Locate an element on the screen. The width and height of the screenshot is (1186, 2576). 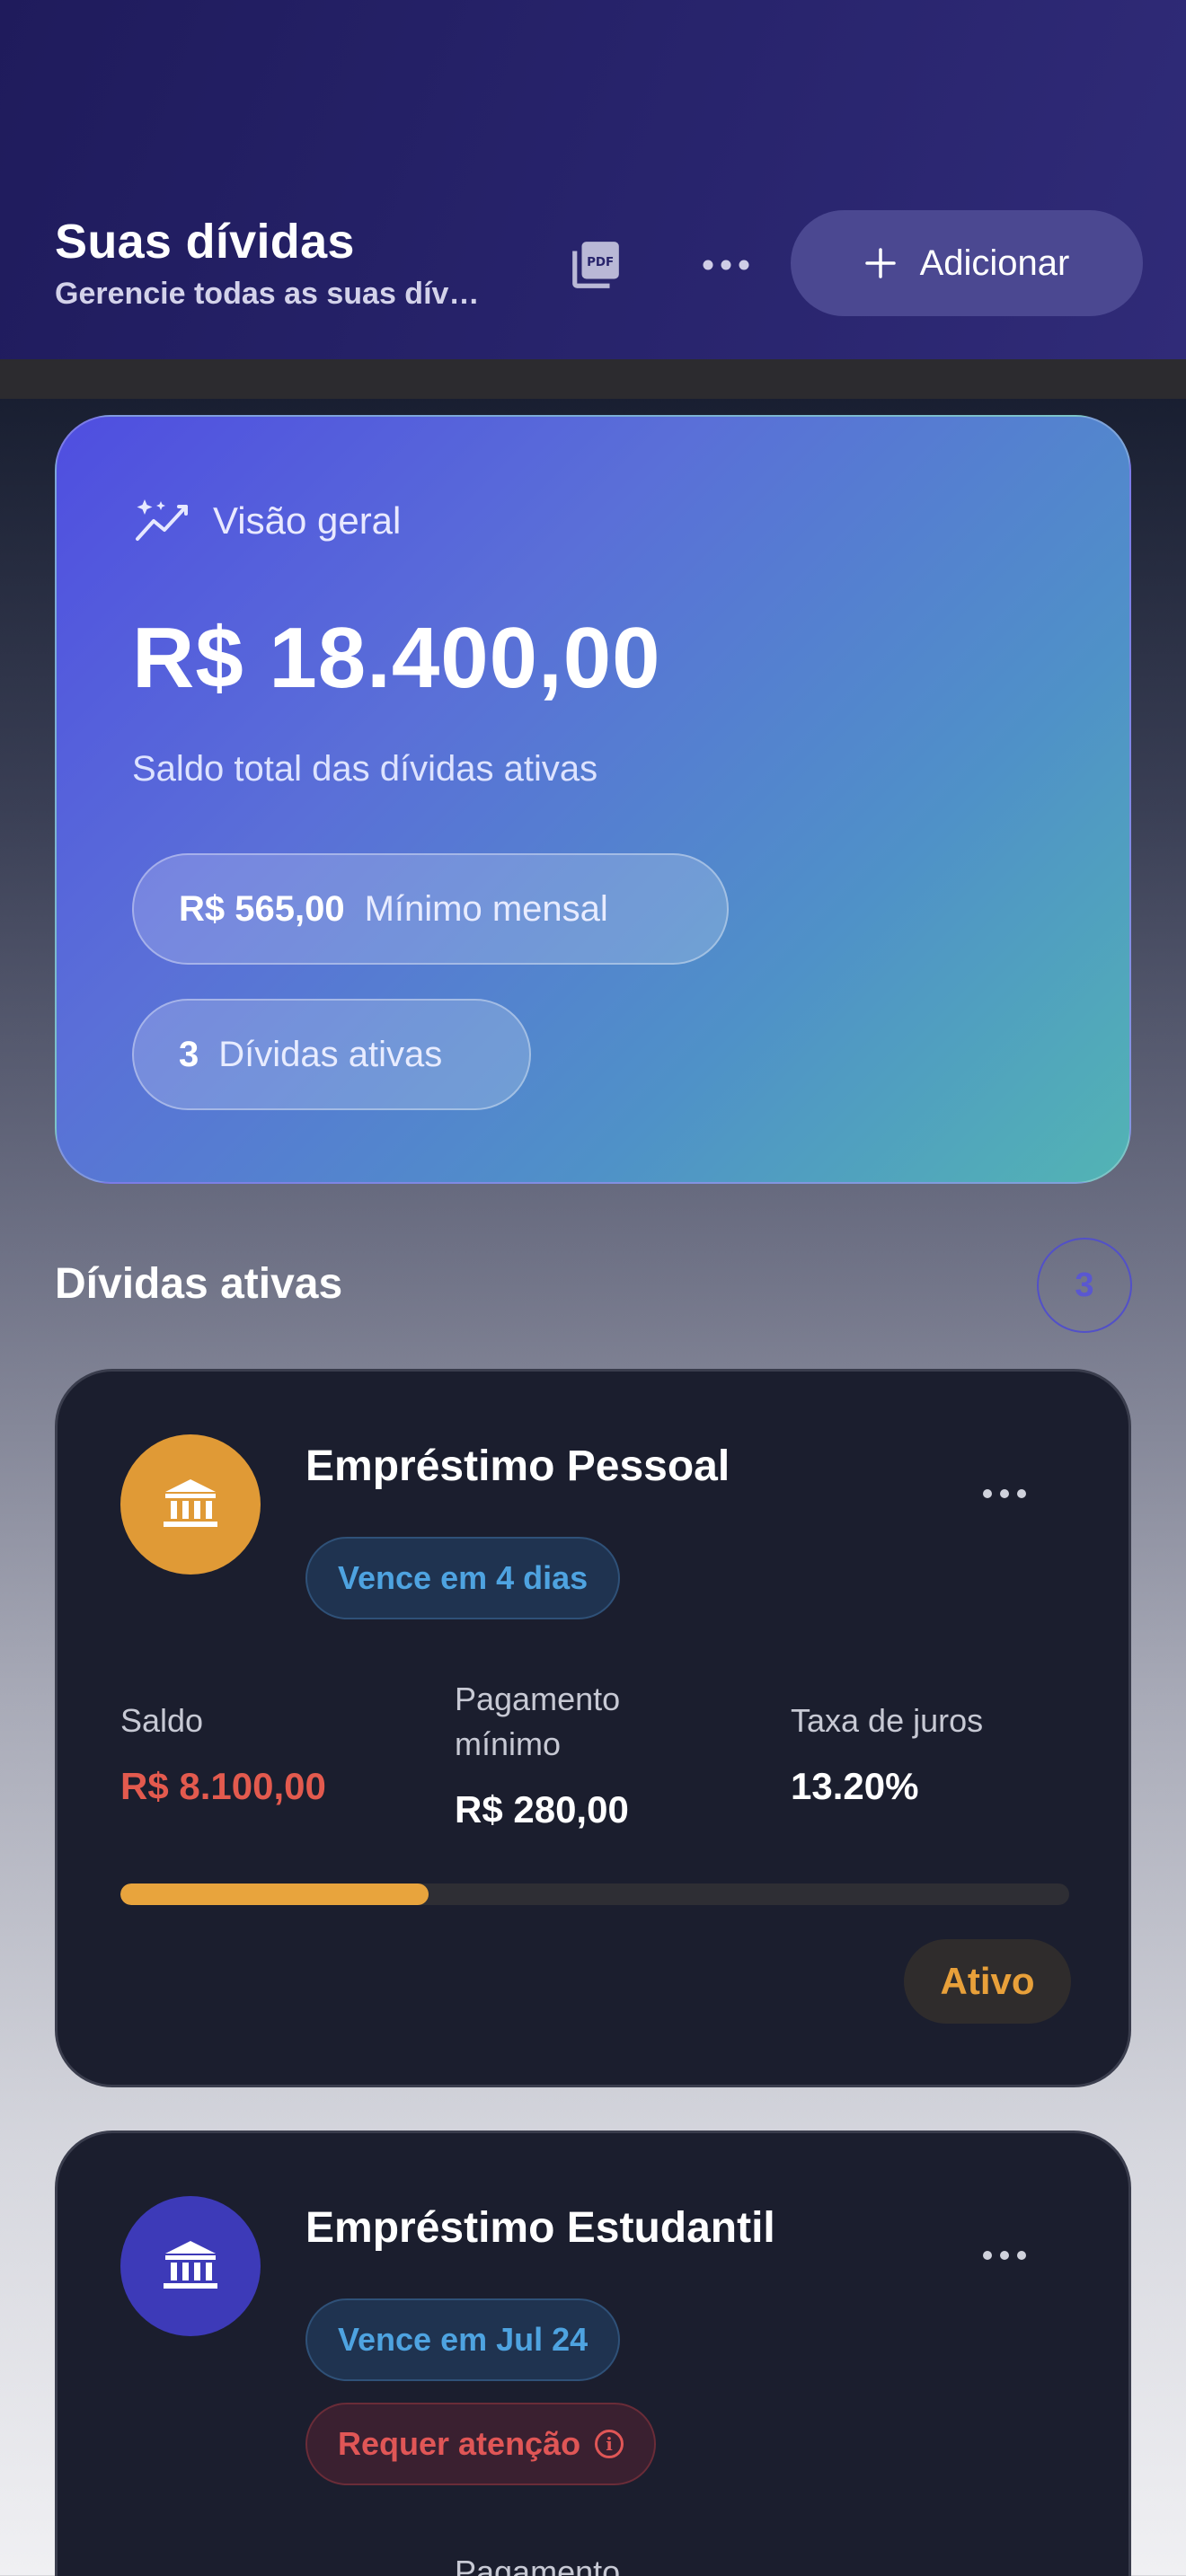
monthly-minimum-value: R$ 565,00 is located at coordinates (262, 908).